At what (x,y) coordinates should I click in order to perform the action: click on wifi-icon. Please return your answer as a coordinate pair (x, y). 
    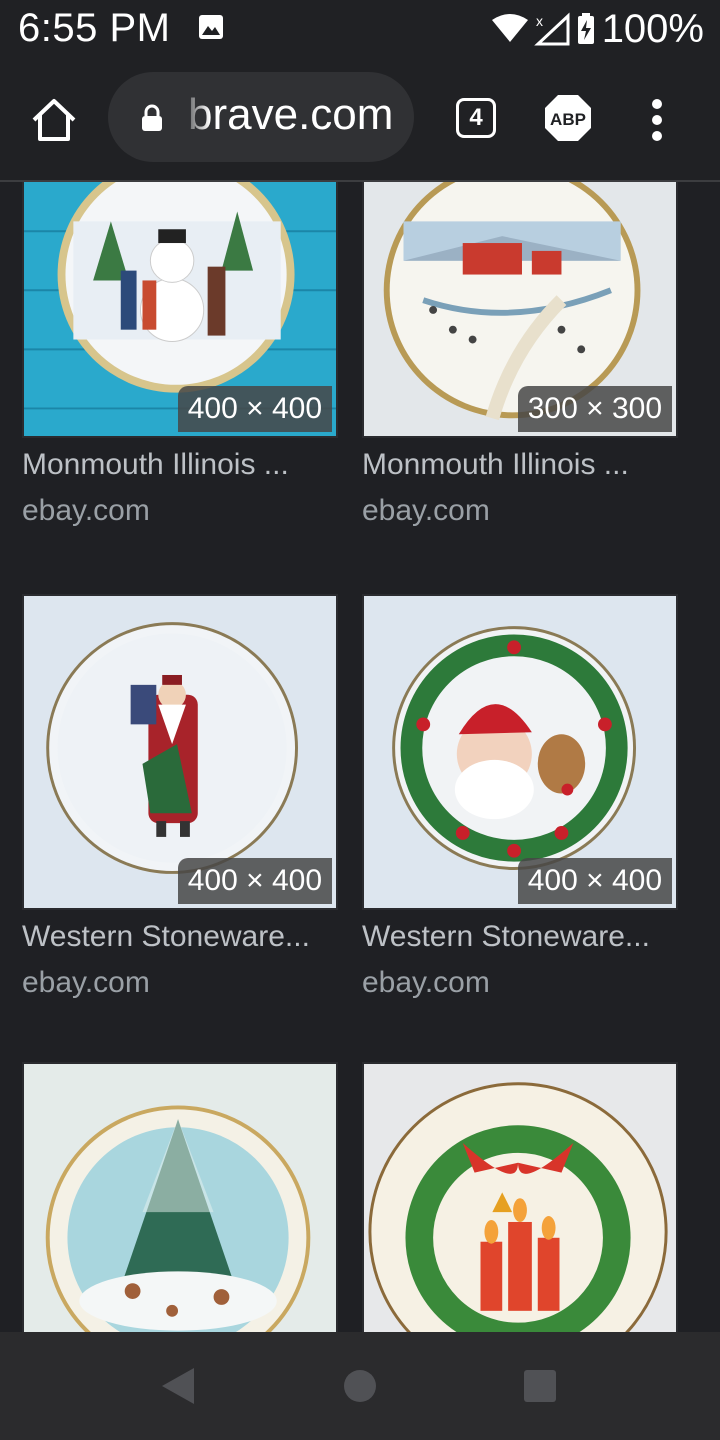
    Looking at the image, I should click on (509, 28).